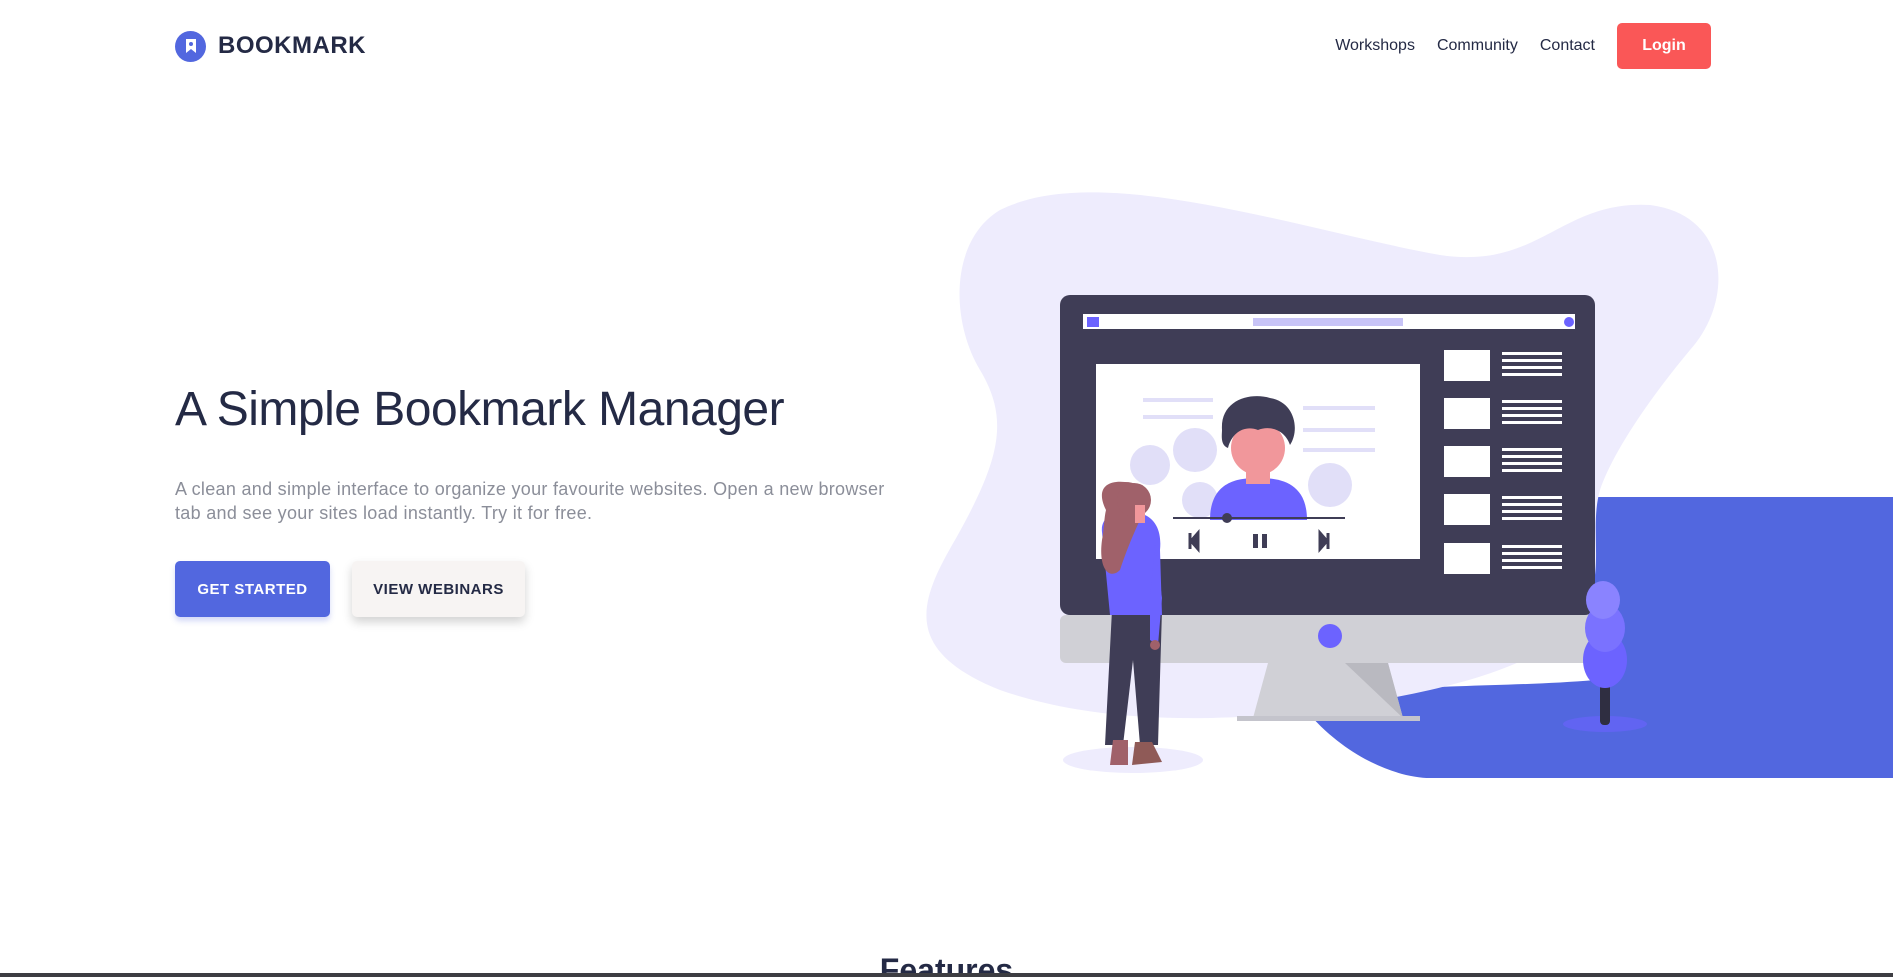  I want to click on brand-logo: BOOKMARK, so click(270, 46).